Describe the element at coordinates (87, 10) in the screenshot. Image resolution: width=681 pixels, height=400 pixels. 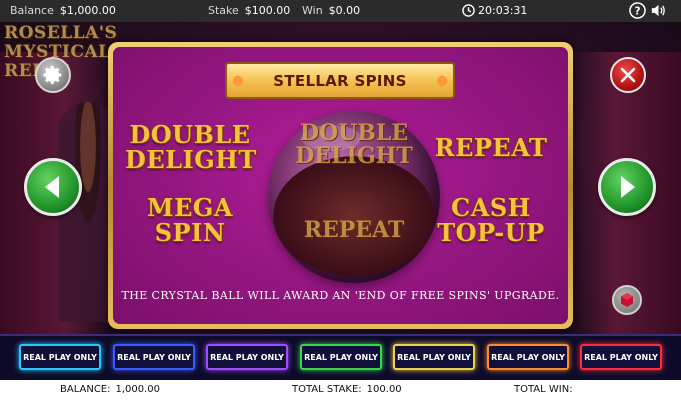
I see `balance-value: $1,000.00` at that location.